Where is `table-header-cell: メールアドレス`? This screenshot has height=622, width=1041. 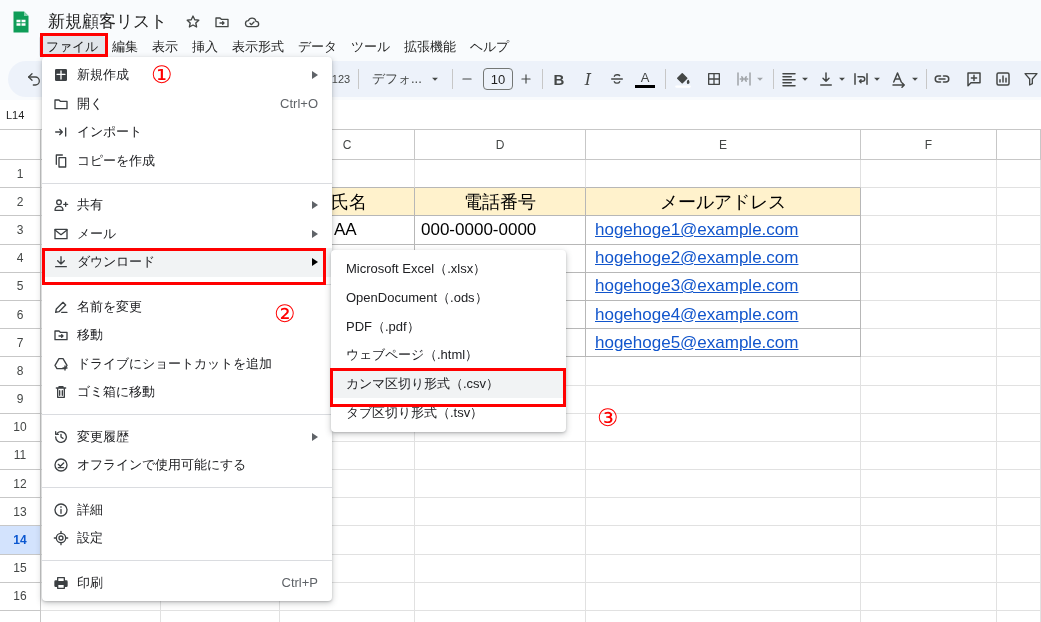
table-header-cell: メールアドレス is located at coordinates (723, 202).